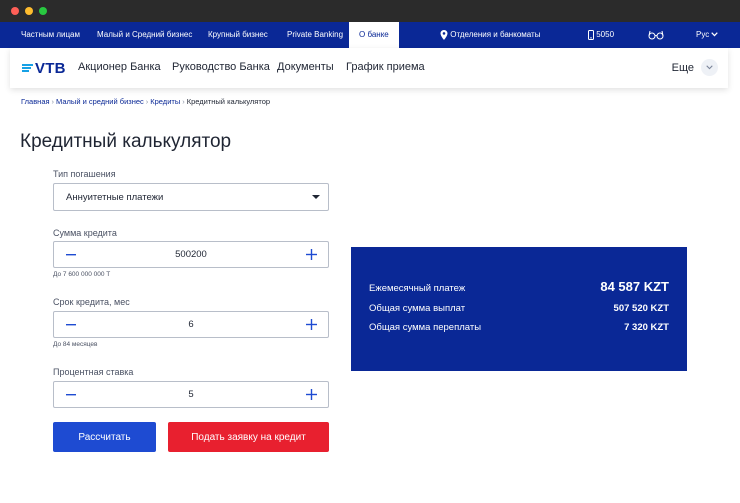  What do you see at coordinates (703, 34) in the screenshot?
I see `language-label: Рус` at bounding box center [703, 34].